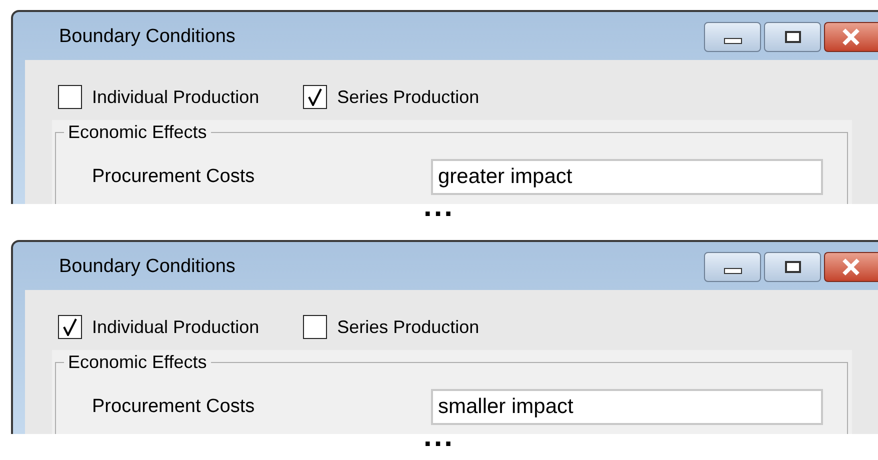 This screenshot has width=878, height=460. Describe the element at coordinates (627, 407) in the screenshot. I see `input-field: smaller impact` at that location.